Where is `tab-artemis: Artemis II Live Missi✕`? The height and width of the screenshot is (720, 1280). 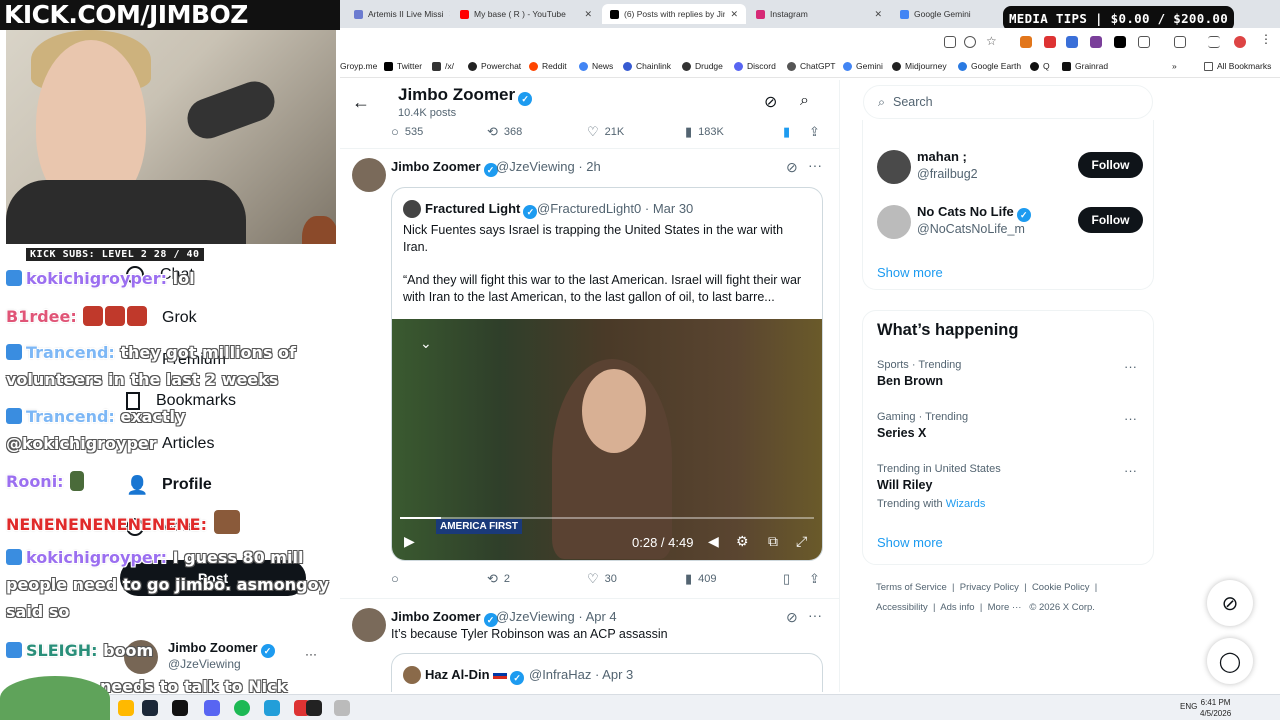
tab-artemis: Artemis II Live Missi✕ is located at coordinates (398, 14).